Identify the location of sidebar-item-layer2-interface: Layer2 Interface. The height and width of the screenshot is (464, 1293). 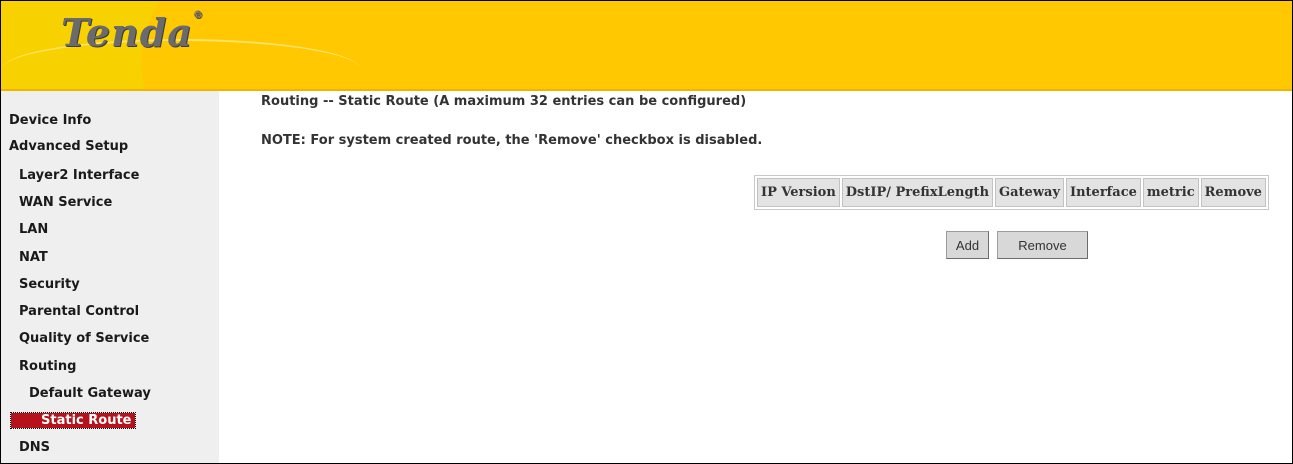
(79, 175).